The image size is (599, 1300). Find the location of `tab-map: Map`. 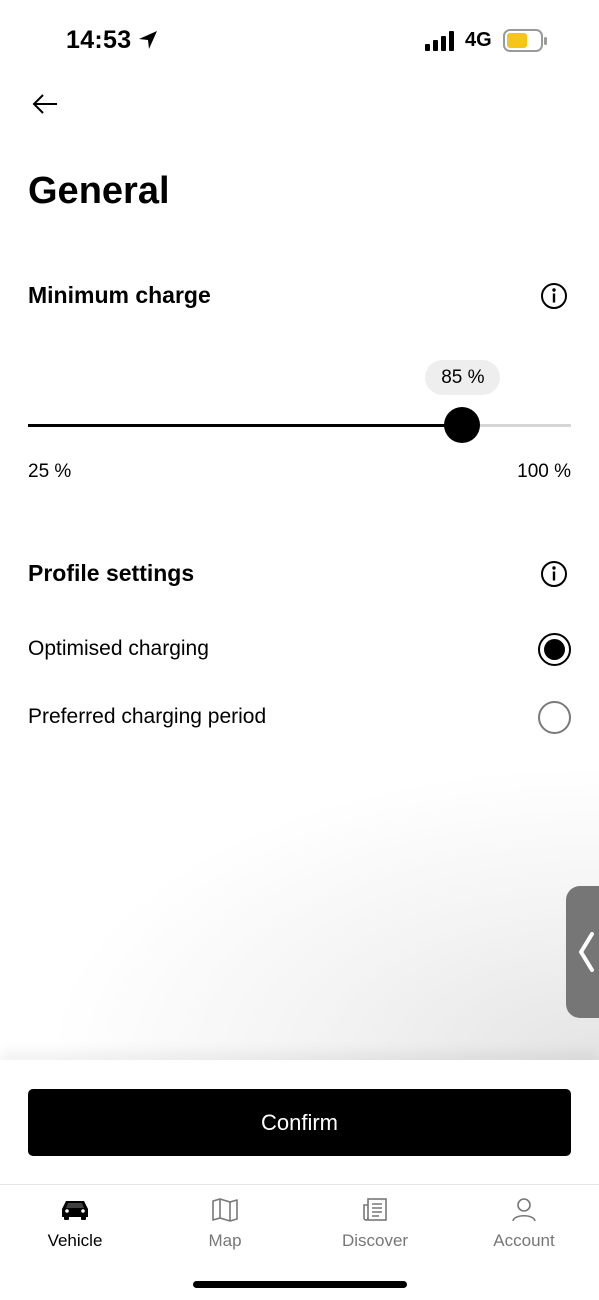

tab-map: Map is located at coordinates (225, 1229).